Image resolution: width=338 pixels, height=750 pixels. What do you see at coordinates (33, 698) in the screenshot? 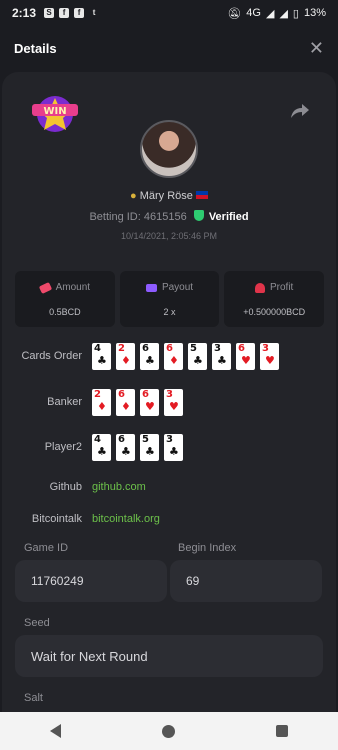
I see `salt-label: Salt` at bounding box center [33, 698].